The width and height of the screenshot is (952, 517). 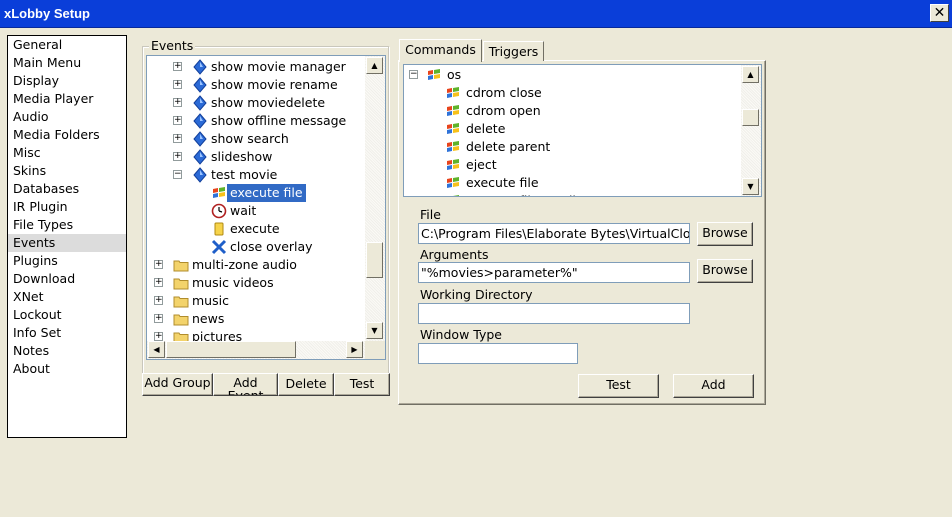 What do you see at coordinates (231, 349) in the screenshot?
I see `horizontal-scroll-thumb` at bounding box center [231, 349].